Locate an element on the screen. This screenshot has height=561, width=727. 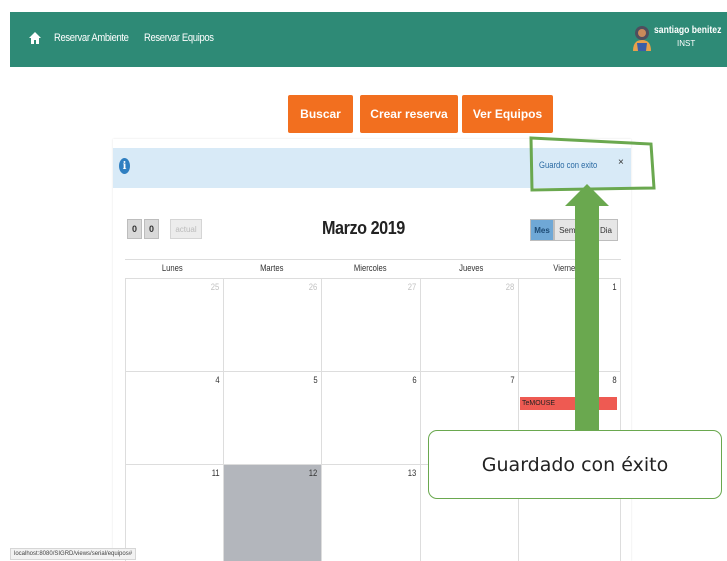
highlight-box is located at coordinates (592, 164).